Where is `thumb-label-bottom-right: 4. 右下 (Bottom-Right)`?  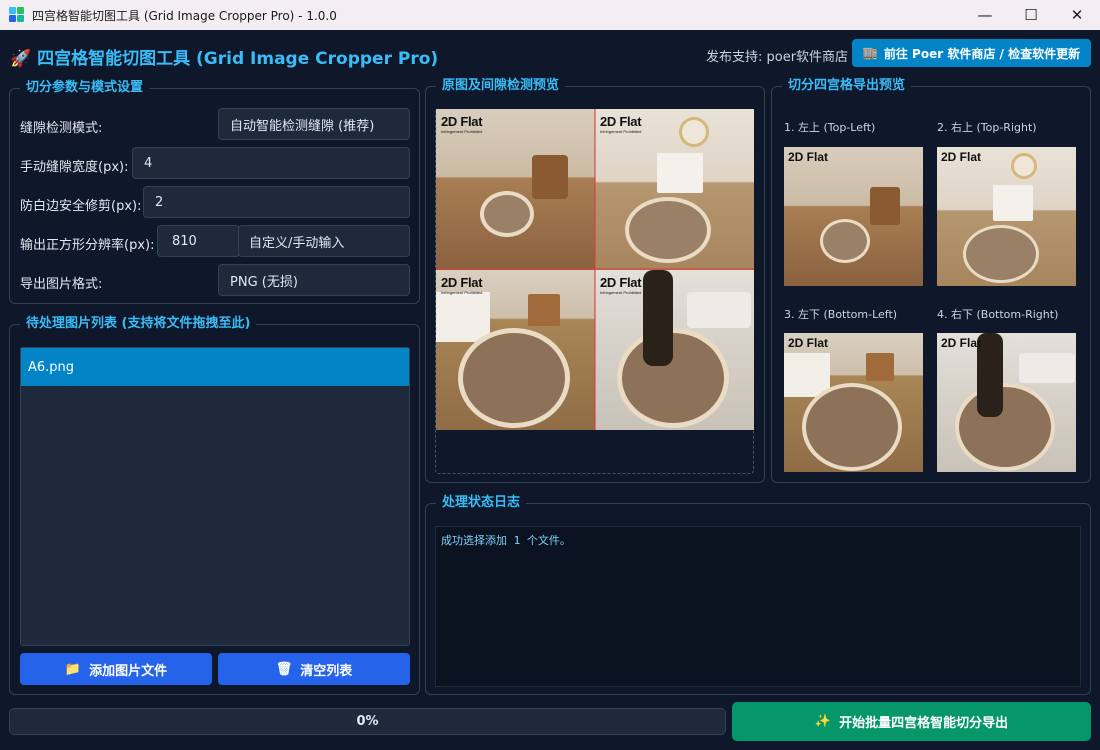 thumb-label-bottom-right: 4. 右下 (Bottom-Right) is located at coordinates (998, 314).